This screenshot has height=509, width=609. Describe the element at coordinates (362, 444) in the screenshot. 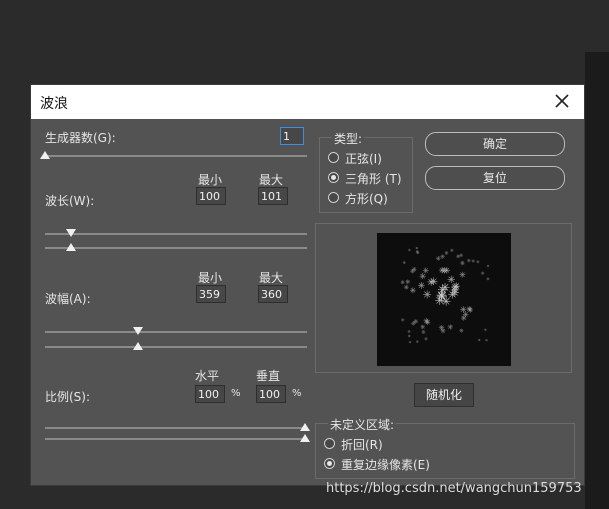

I see `wrap-around-label: 折回(R)` at that location.